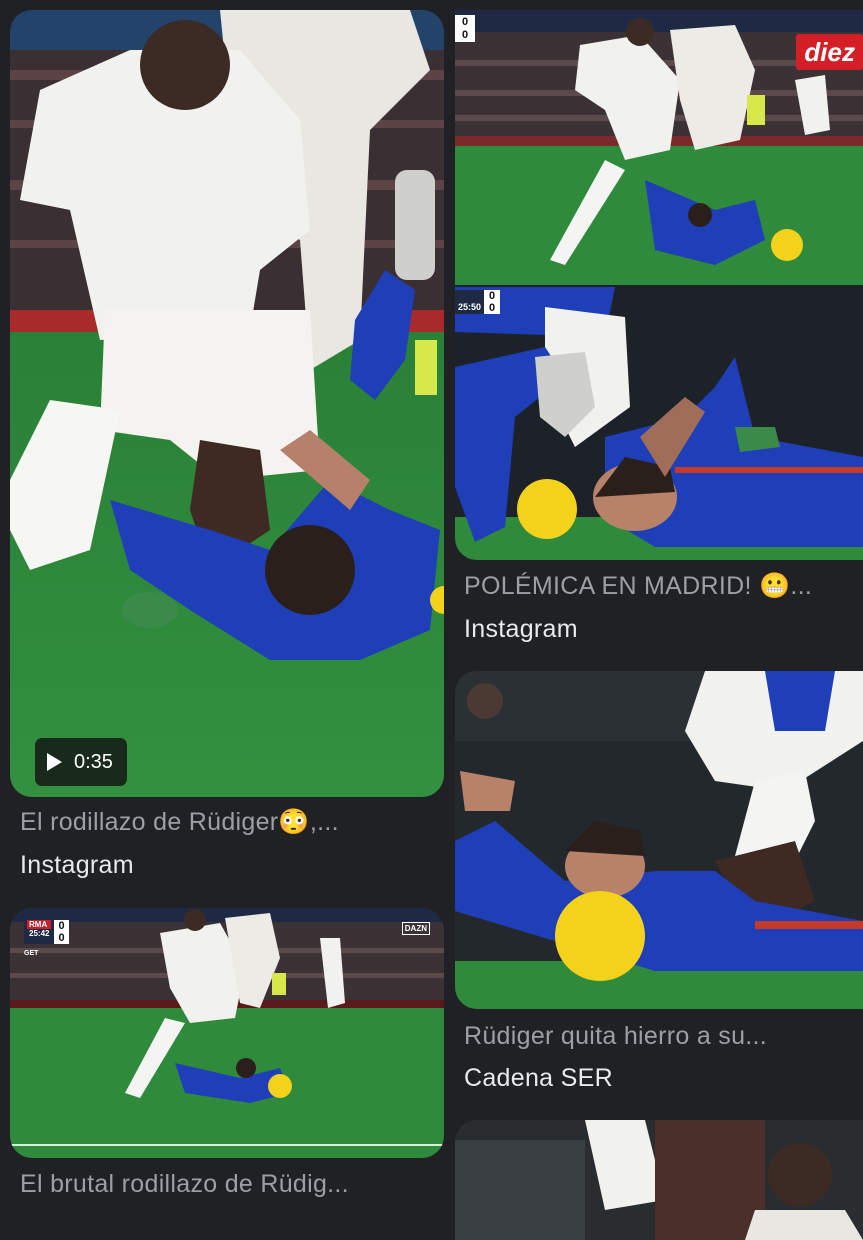 The height and width of the screenshot is (1240, 863). I want to click on play-icon, so click(54, 762).